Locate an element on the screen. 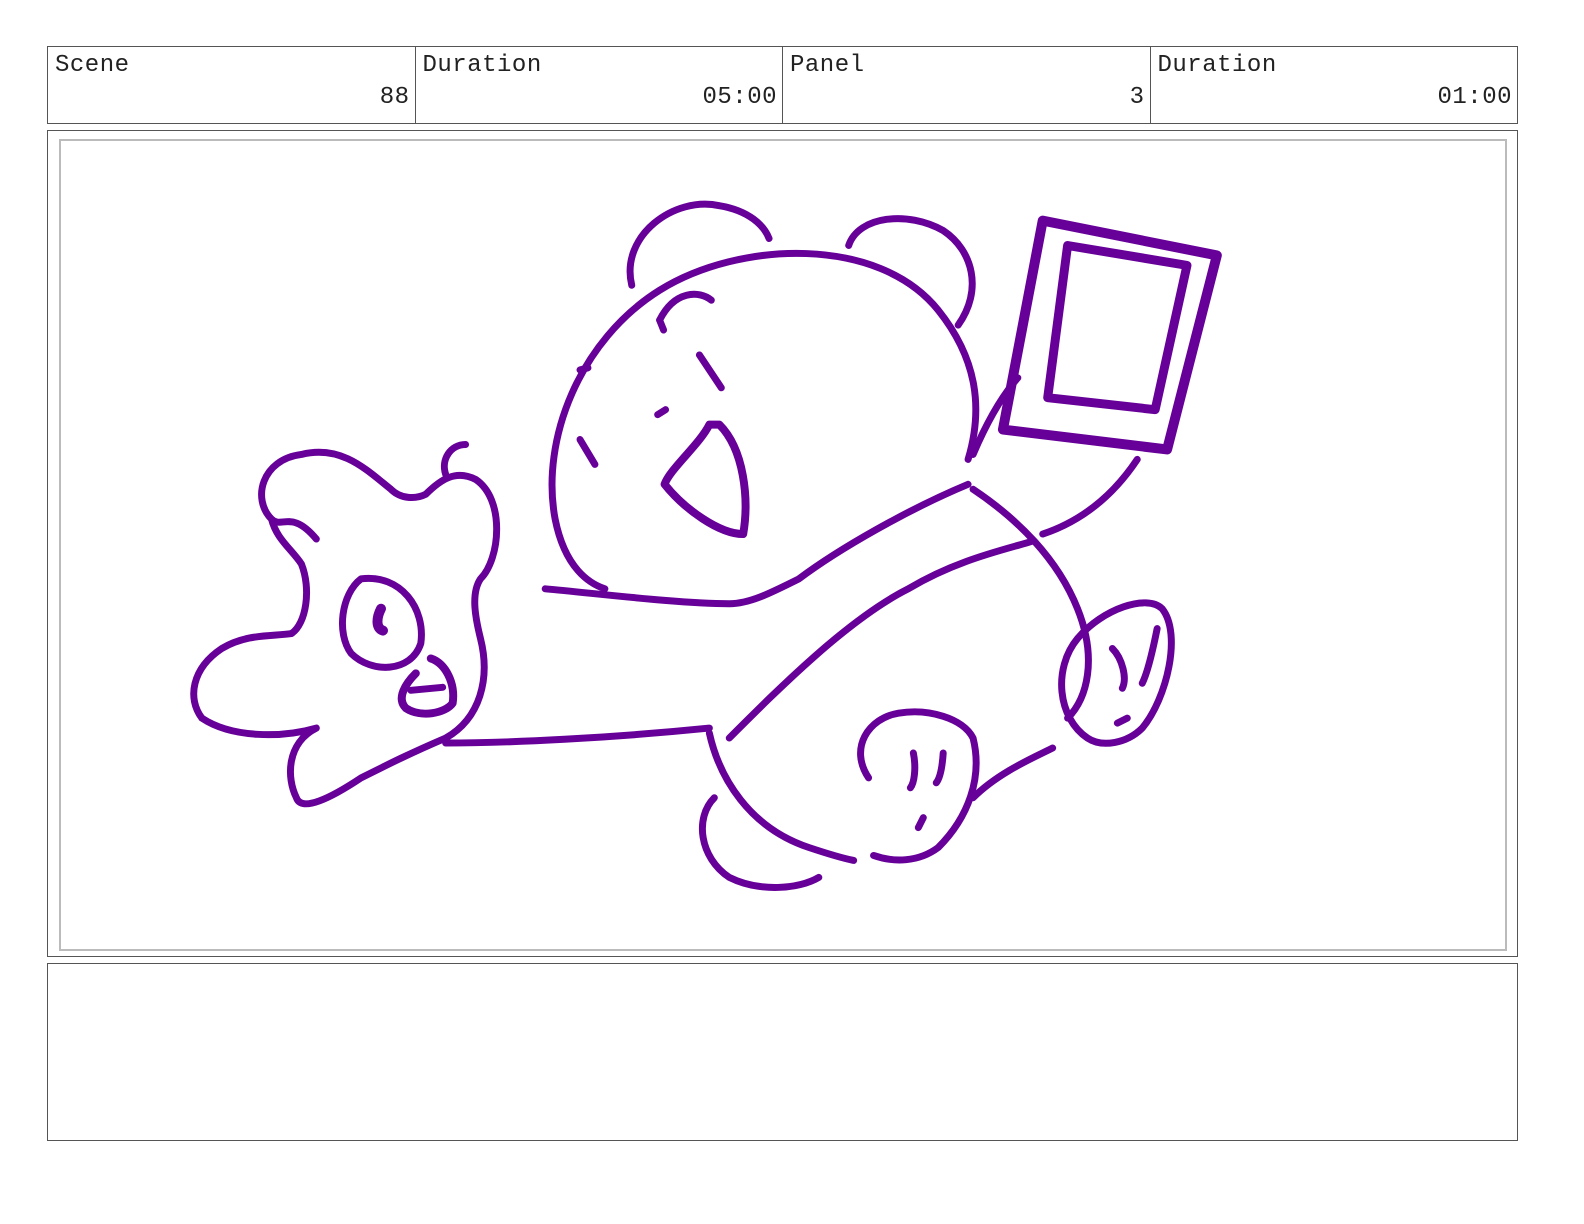 The width and height of the screenshot is (1584, 1224). bear-left-foot-toes is located at coordinates (926, 790).